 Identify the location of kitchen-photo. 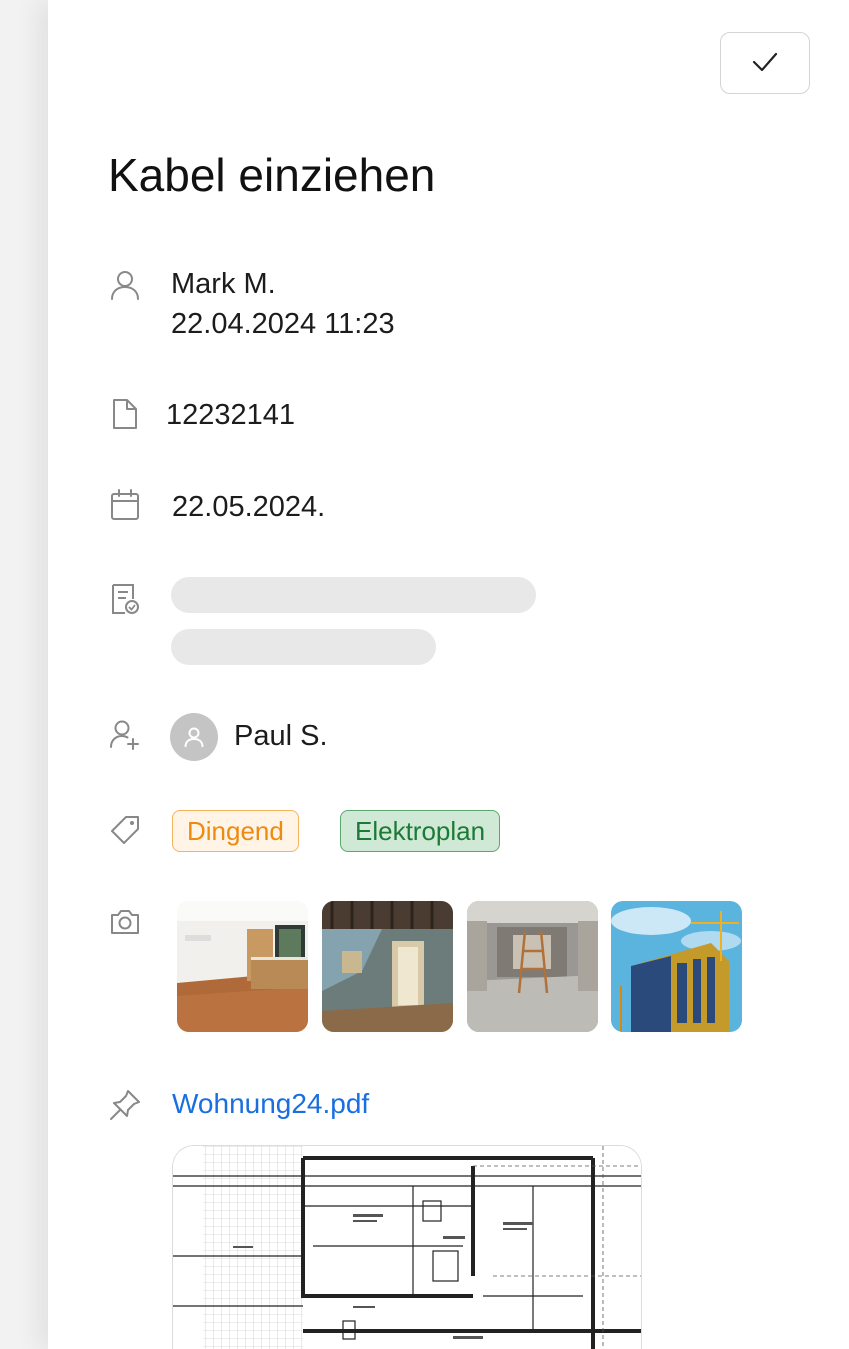
(242, 966).